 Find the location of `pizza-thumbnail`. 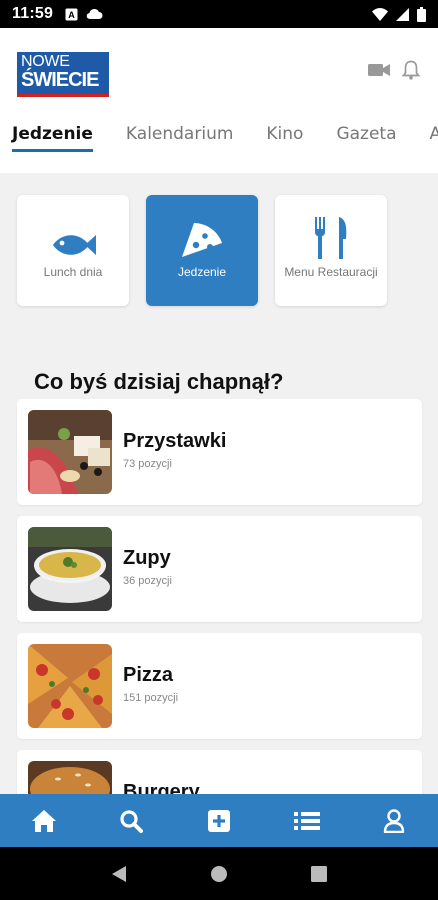

pizza-thumbnail is located at coordinates (70, 686).